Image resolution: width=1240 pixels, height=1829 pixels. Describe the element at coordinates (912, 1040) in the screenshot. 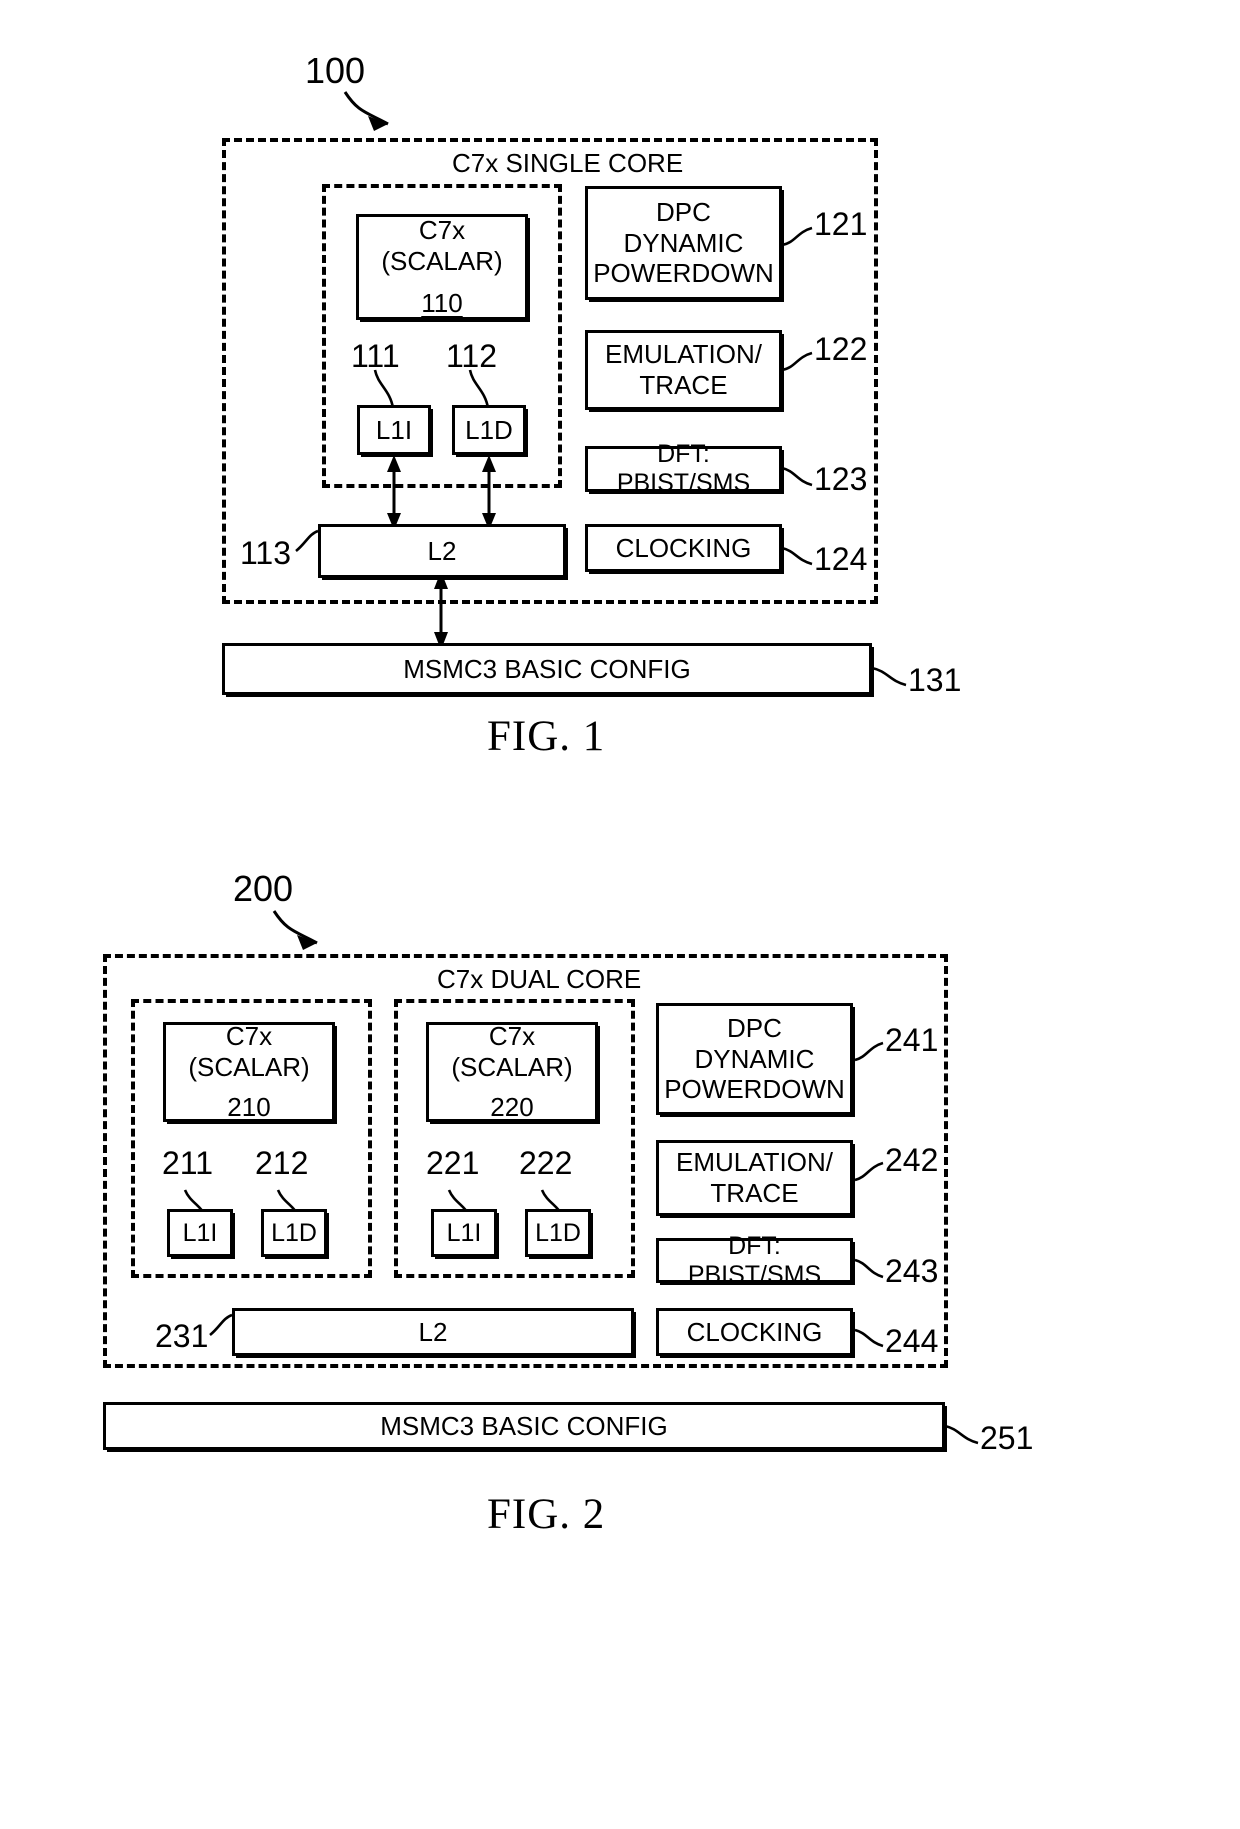

I see `fig2-dpc-reference: 241` at that location.